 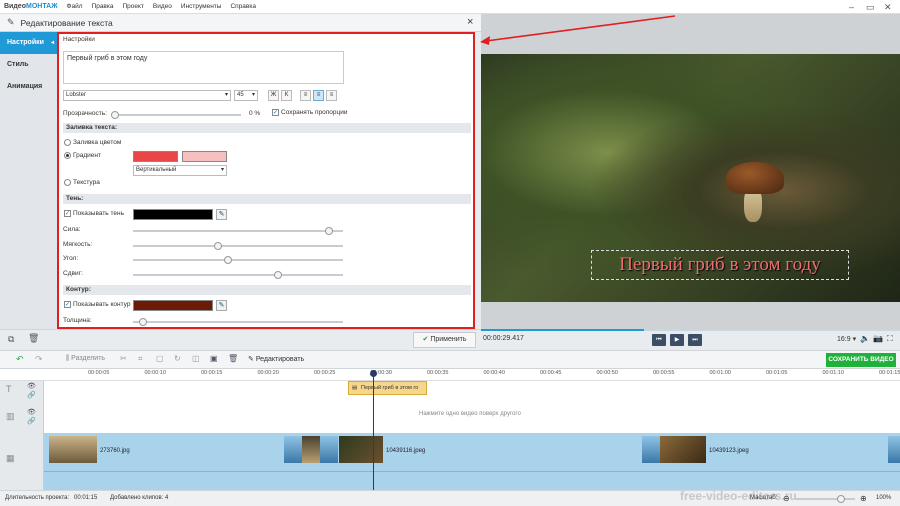 I want to click on trash-icon: 🗑, so click(x=33, y=338).